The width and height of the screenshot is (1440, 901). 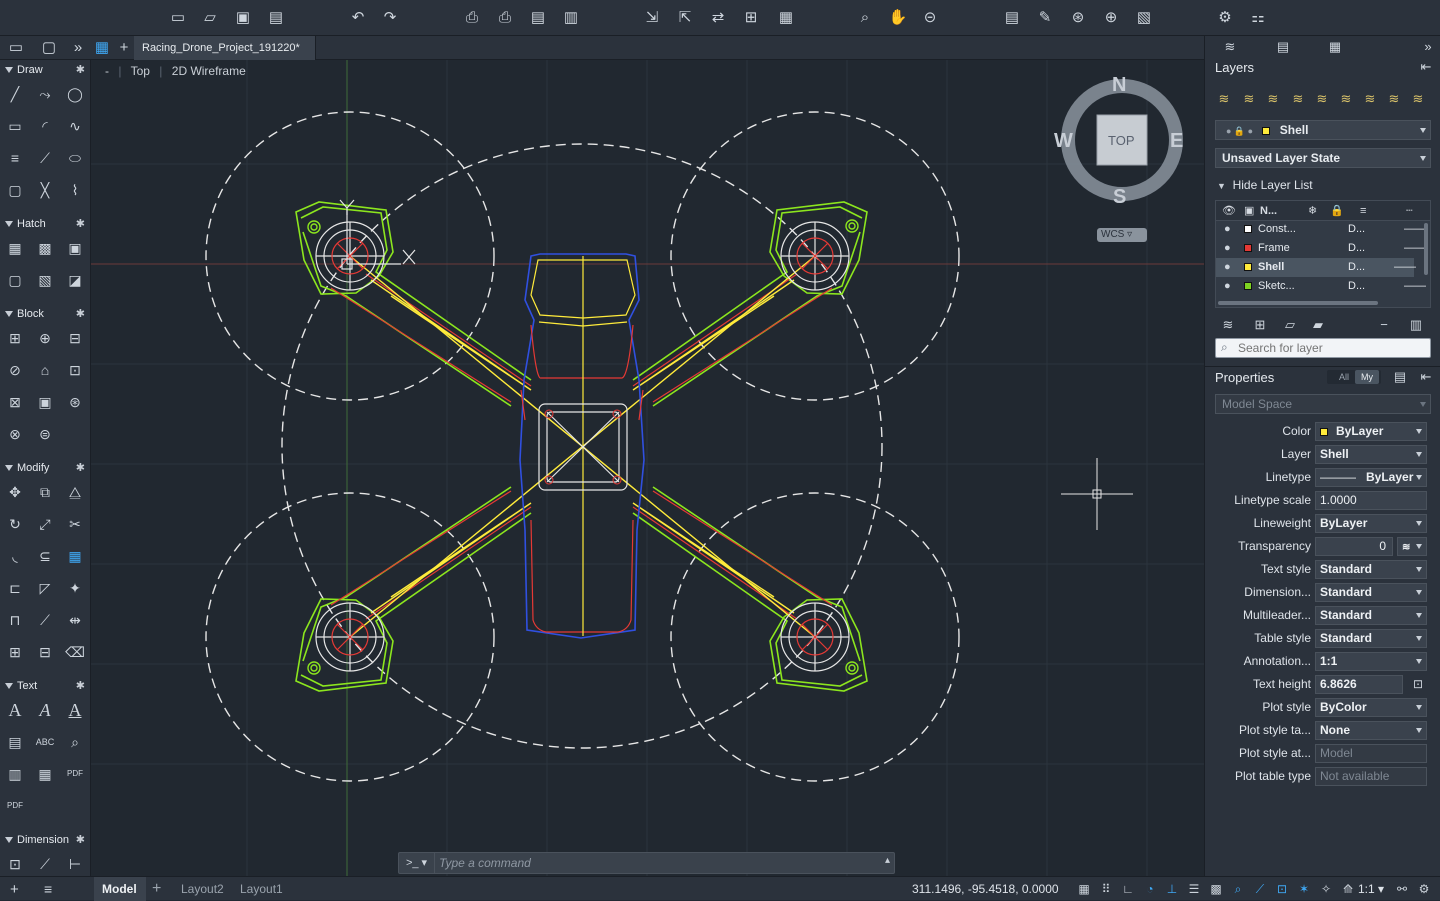 What do you see at coordinates (75, 338) in the screenshot?
I see `edit-block-icon: ⊟` at bounding box center [75, 338].